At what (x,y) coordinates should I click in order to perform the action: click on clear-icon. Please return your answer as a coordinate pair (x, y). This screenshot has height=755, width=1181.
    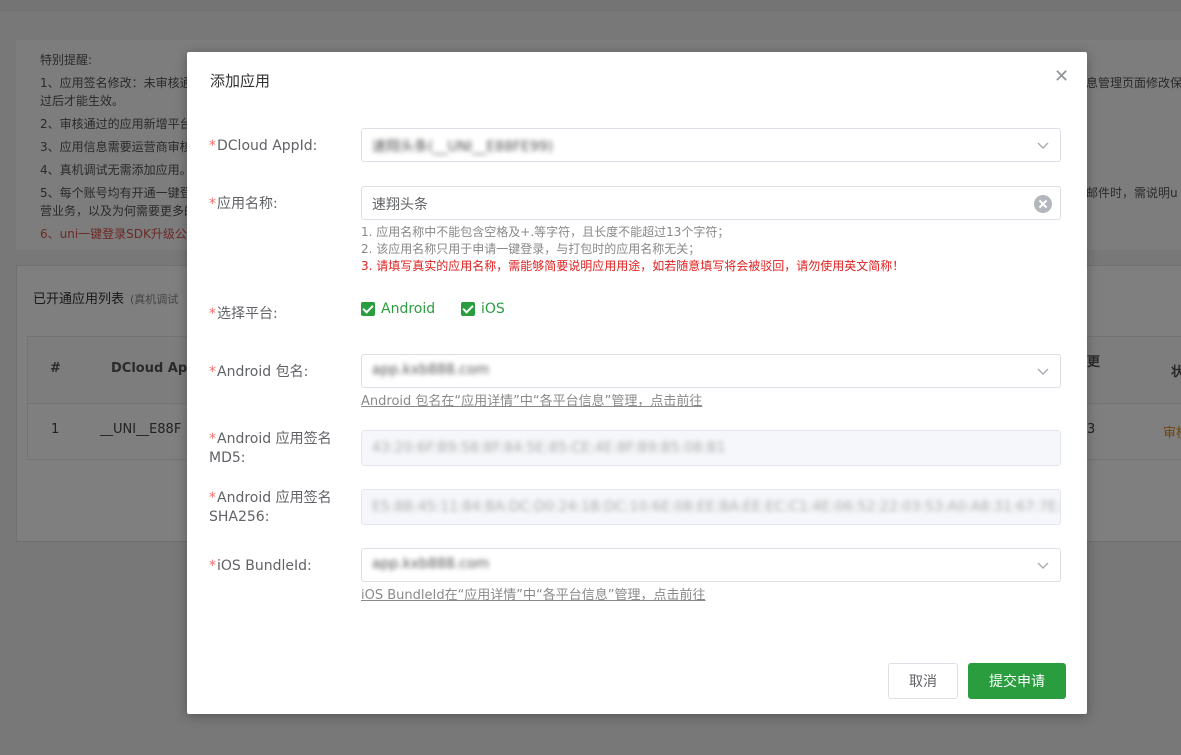
    Looking at the image, I should click on (1043, 204).